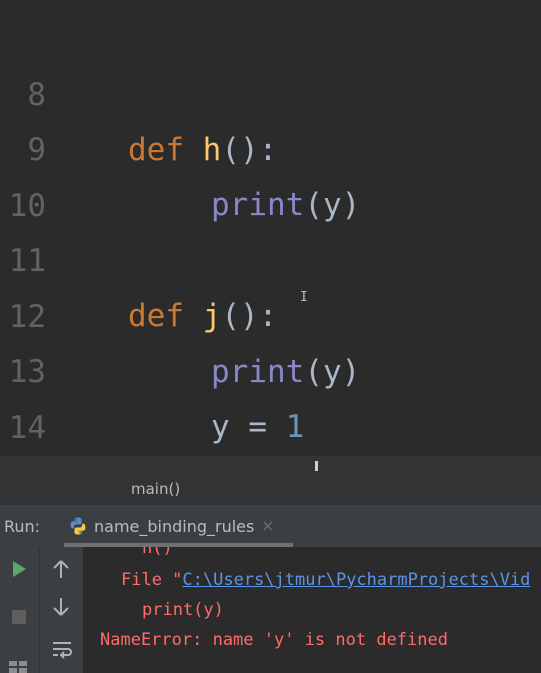 The height and width of the screenshot is (673, 541). What do you see at coordinates (152, 580) in the screenshot?
I see `console-file-prefix: File "` at bounding box center [152, 580].